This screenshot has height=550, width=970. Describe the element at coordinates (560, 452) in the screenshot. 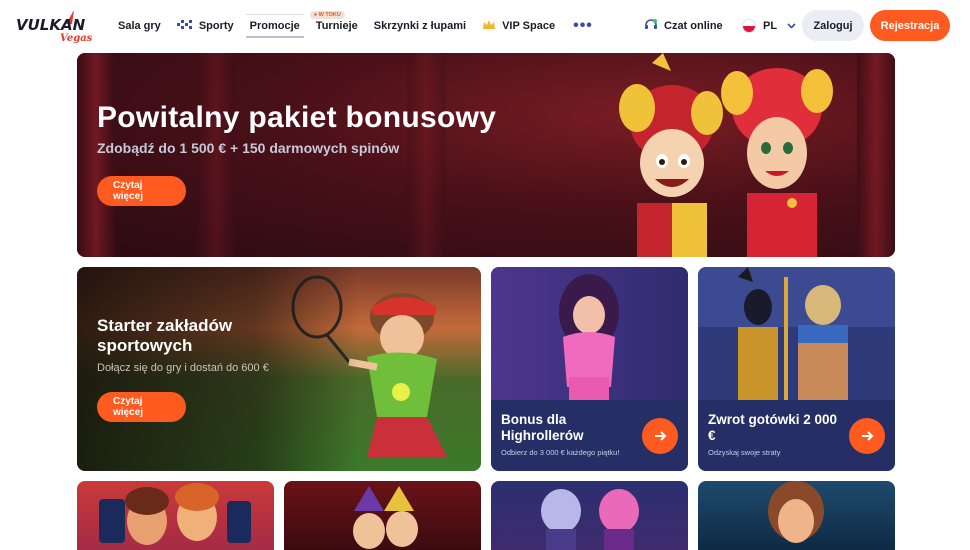

I see `card-description: Odbierz do 3 000 € każdego piątku!` at that location.